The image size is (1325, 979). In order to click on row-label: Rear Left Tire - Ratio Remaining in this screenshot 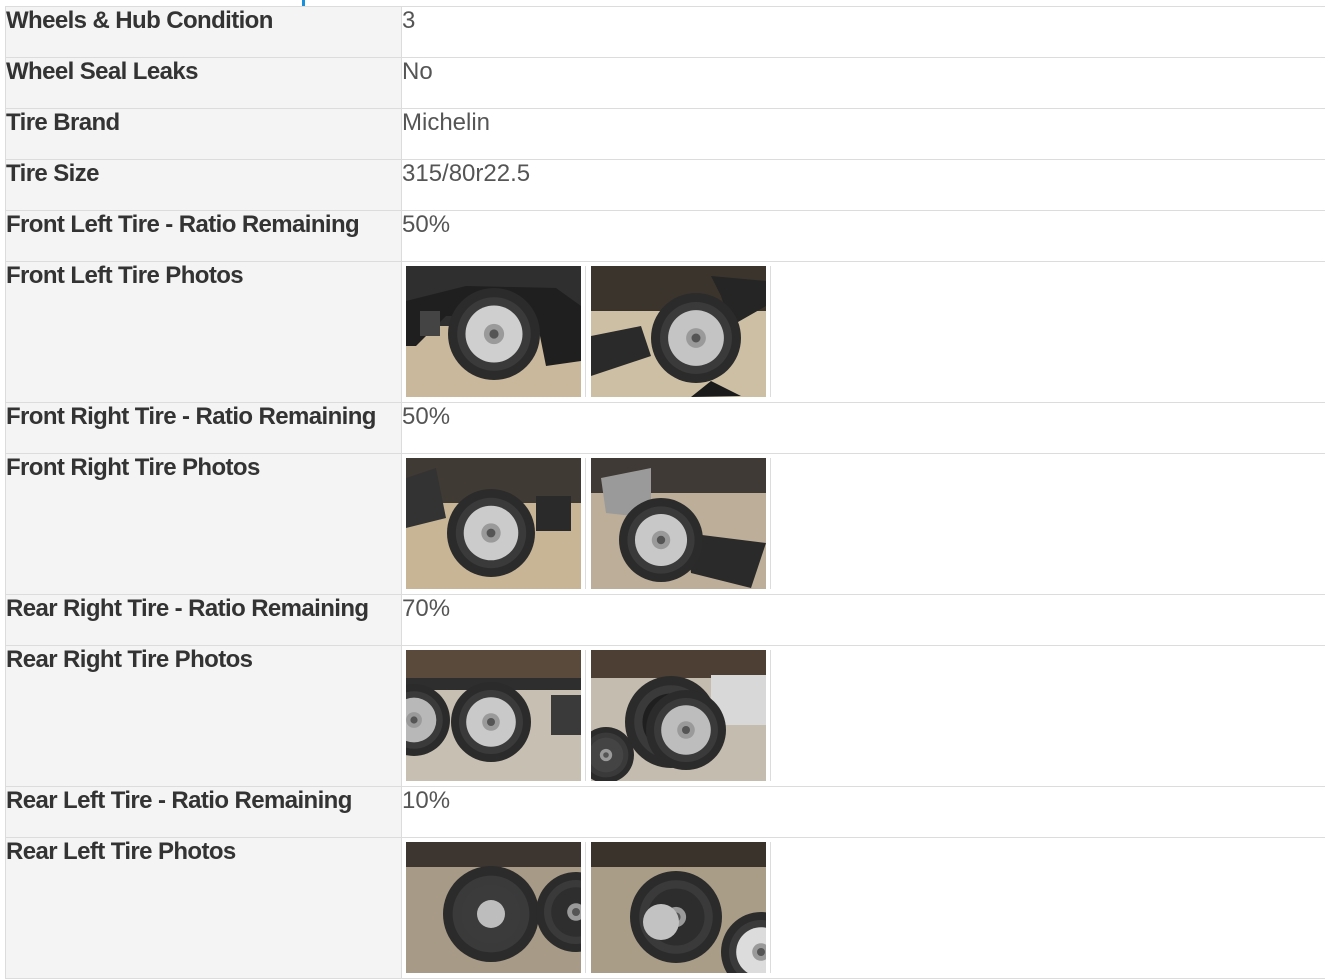, I will do `click(204, 812)`.